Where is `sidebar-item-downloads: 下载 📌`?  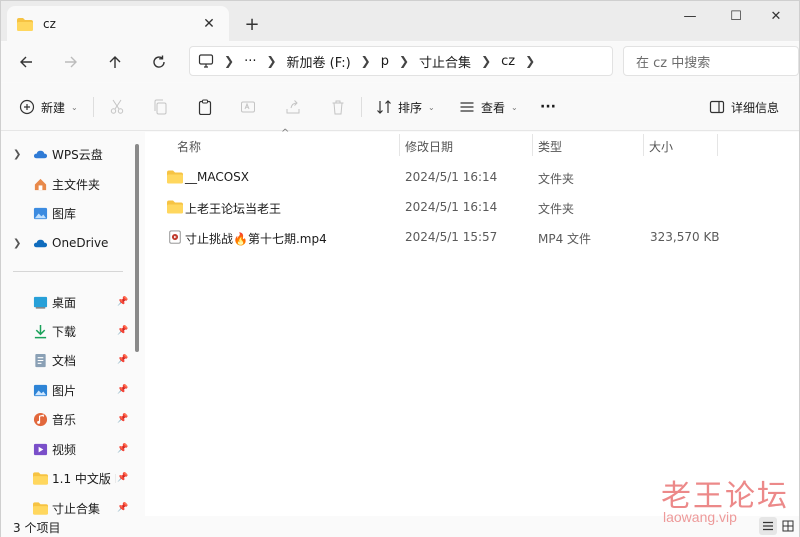
sidebar-item-downloads: 下载 📌 is located at coordinates (66, 331).